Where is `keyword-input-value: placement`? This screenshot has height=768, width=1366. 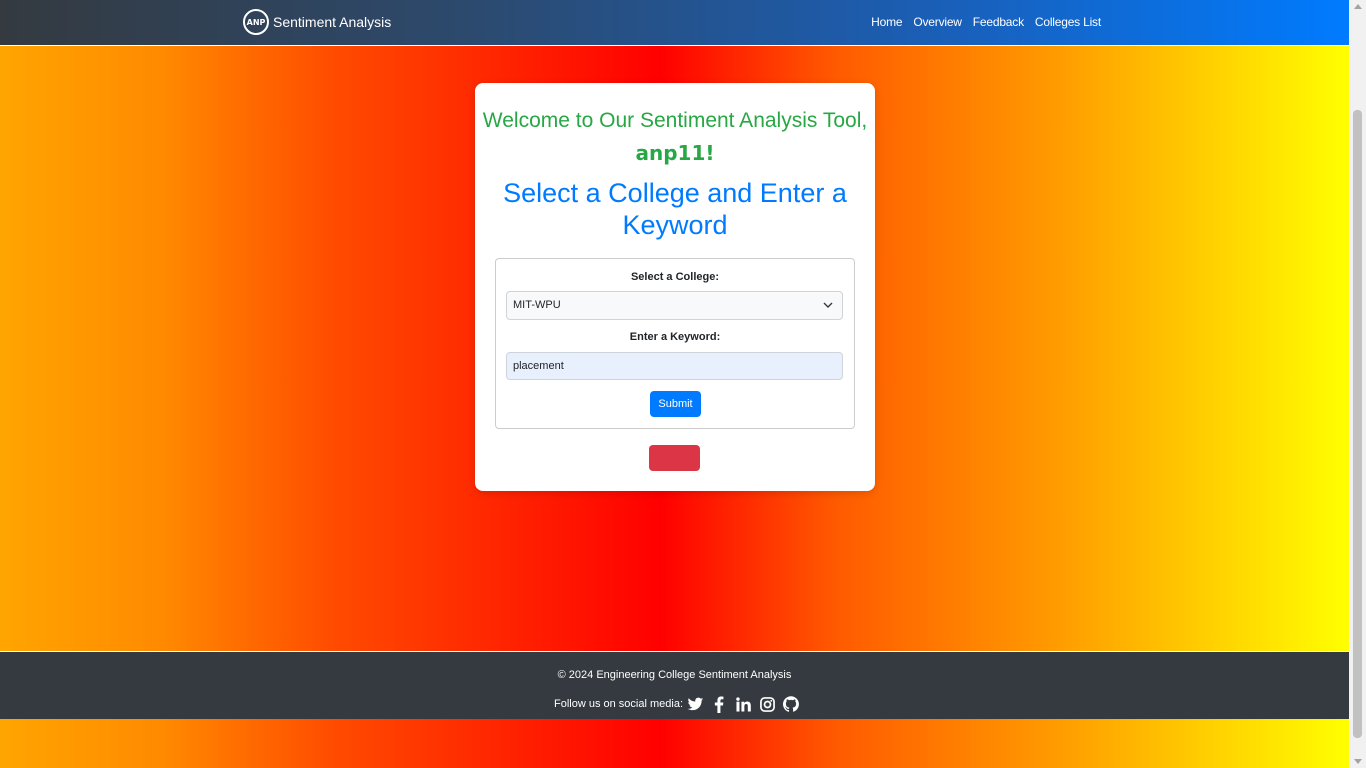
keyword-input-value: placement is located at coordinates (538, 366).